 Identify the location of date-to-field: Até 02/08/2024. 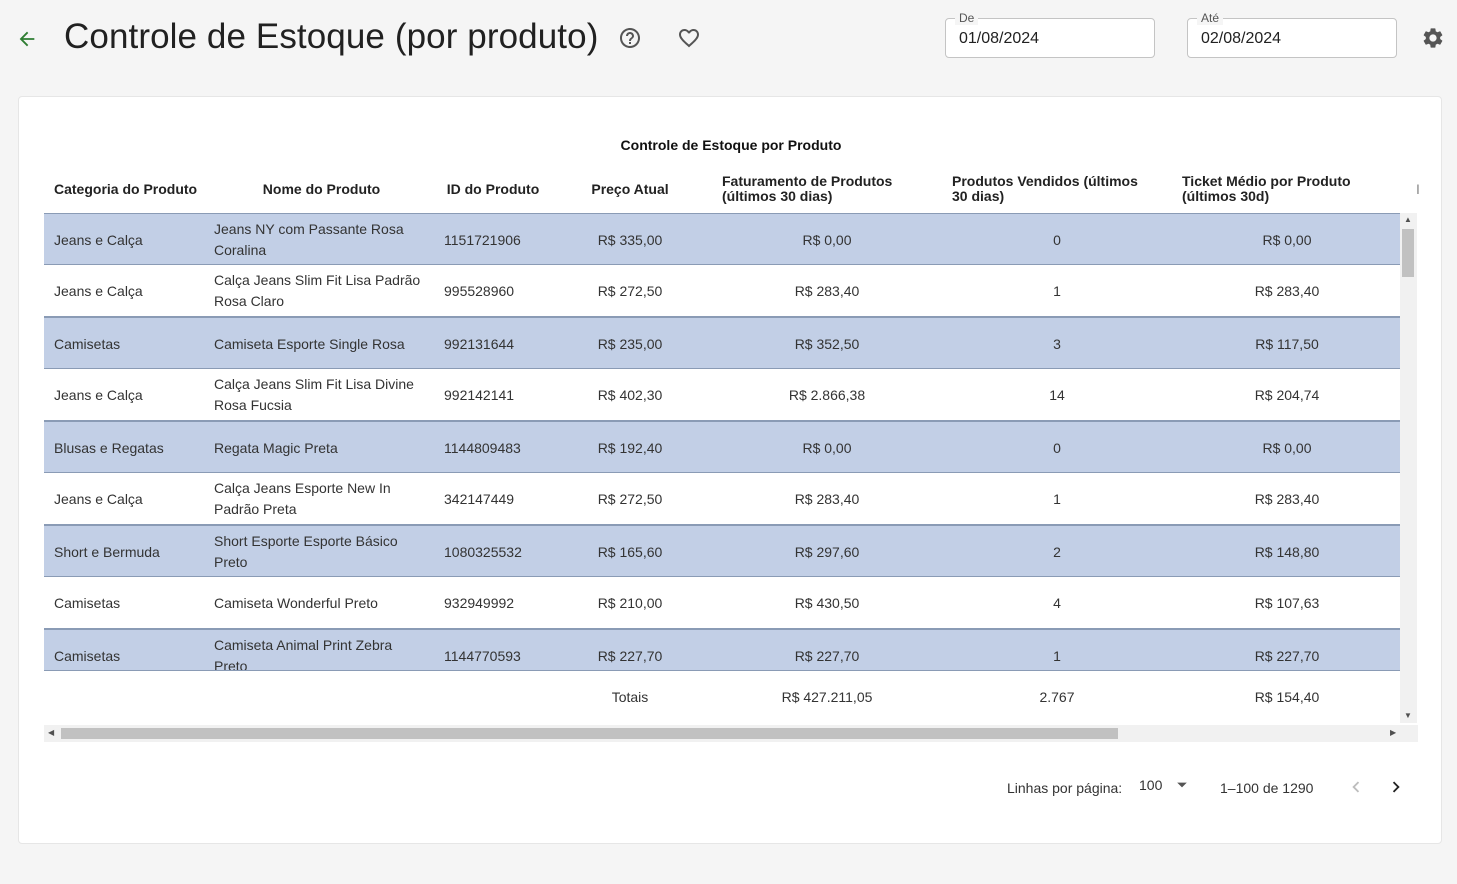
(1292, 34).